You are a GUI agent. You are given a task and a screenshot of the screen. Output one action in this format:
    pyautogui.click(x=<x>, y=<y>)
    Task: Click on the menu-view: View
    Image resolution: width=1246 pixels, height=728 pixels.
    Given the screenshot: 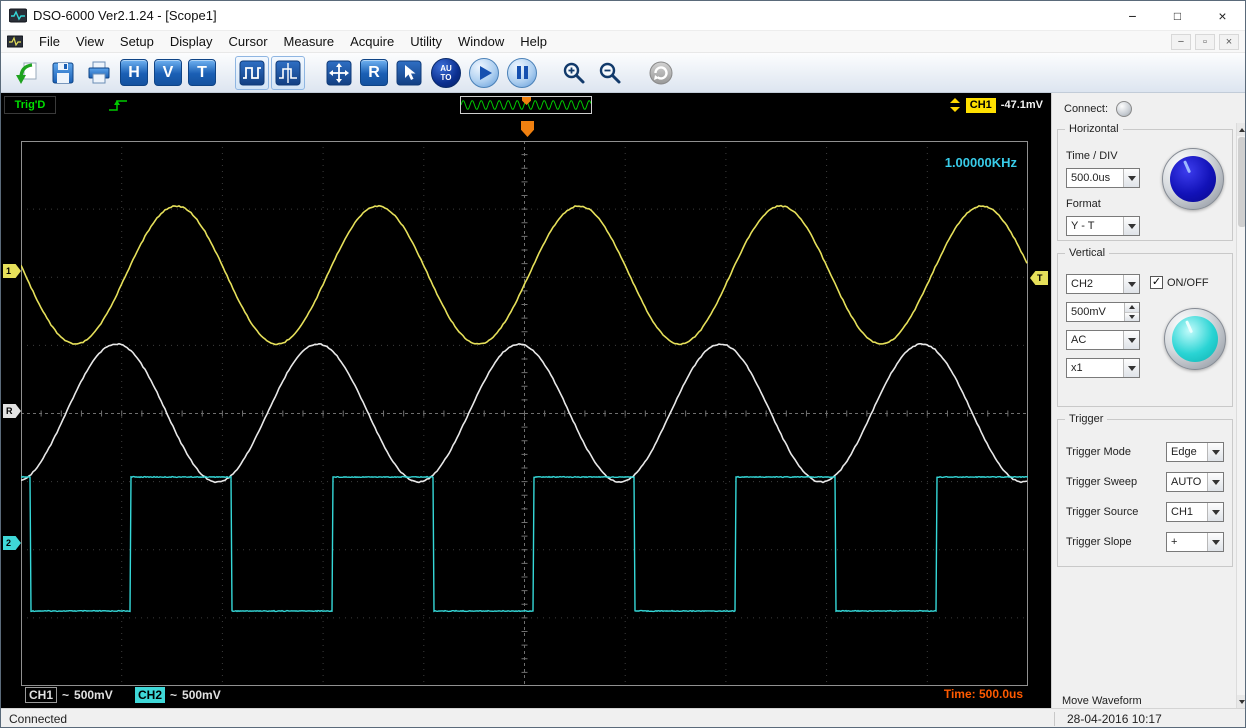 What is the action you would take?
    pyautogui.click(x=90, y=42)
    